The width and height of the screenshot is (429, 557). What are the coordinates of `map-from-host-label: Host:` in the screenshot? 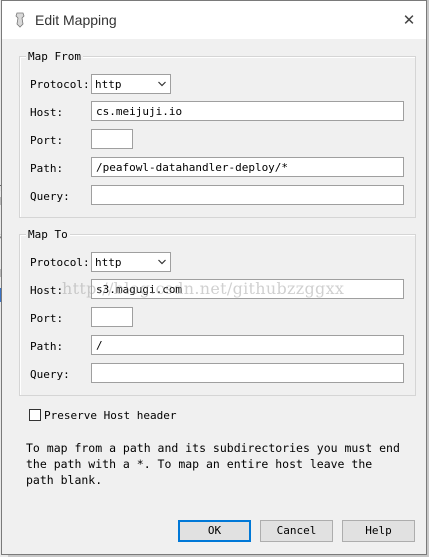 It's located at (47, 112).